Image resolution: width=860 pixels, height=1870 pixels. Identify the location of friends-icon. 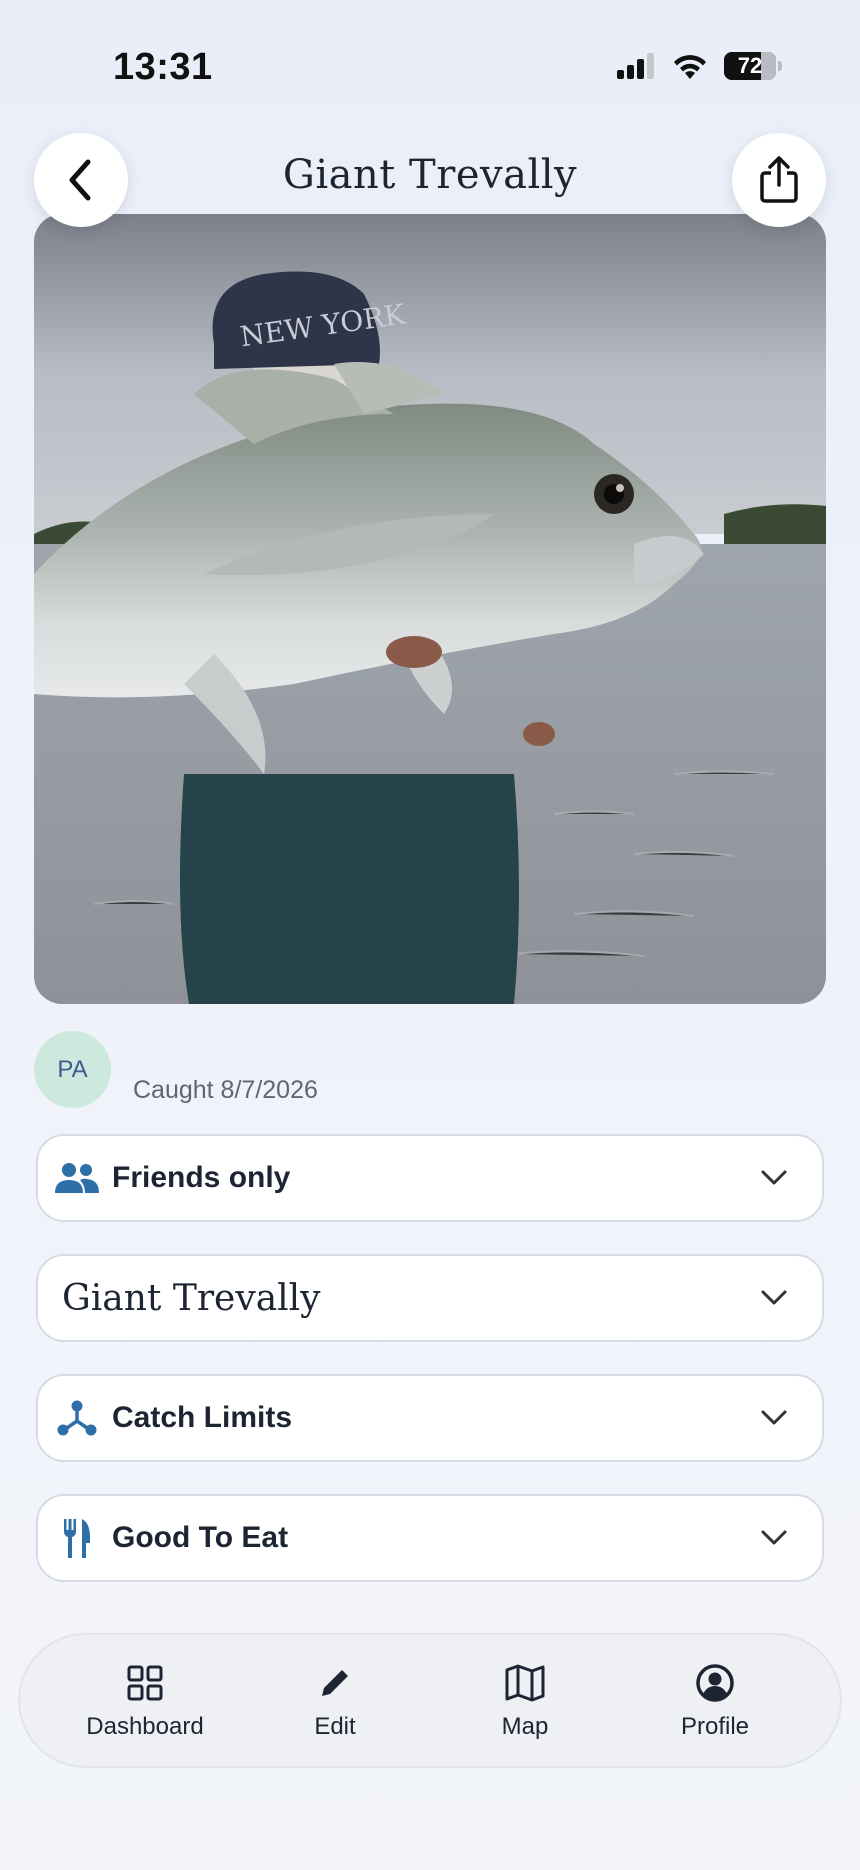
(77, 1178).